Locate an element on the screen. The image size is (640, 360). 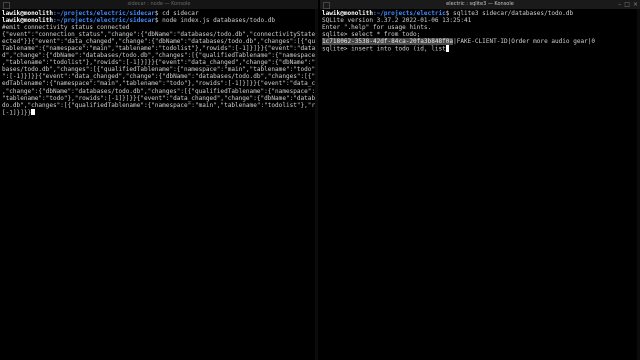
output-line: sqlite> insert into todo (id, list is located at coordinates (481, 48).